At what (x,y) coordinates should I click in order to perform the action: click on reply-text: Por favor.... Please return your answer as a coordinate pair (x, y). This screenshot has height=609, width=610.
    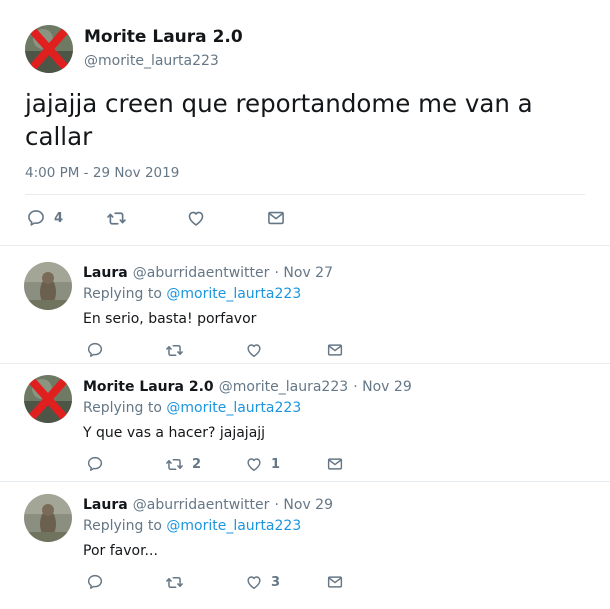
    Looking at the image, I should click on (120, 551).